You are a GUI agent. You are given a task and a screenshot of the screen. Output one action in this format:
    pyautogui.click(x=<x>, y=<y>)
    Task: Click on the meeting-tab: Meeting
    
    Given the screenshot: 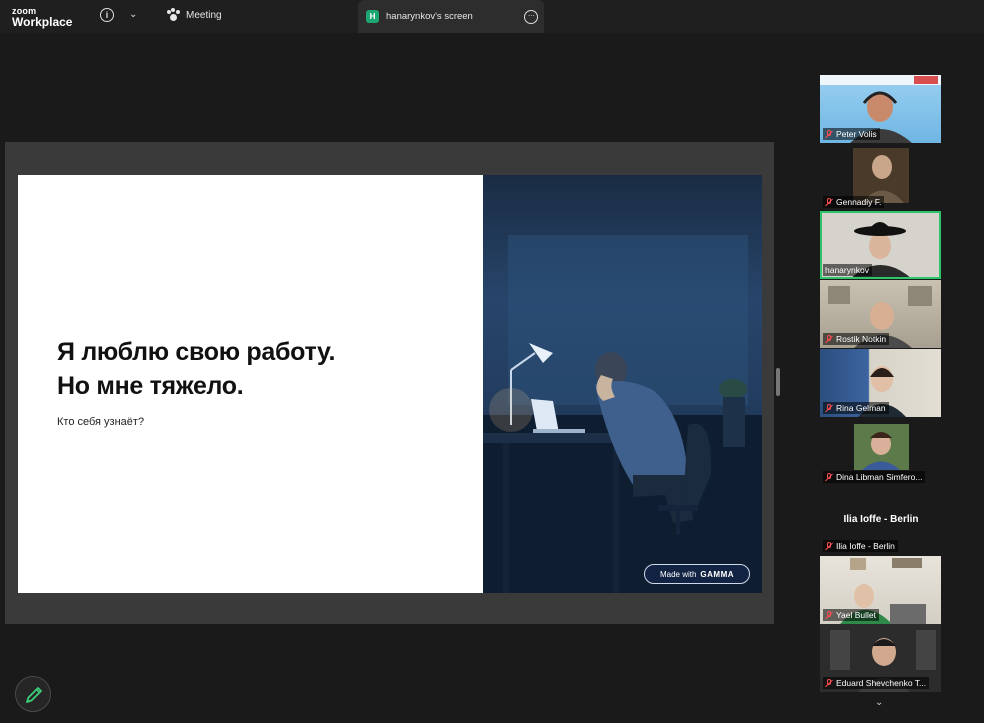 What is the action you would take?
    pyautogui.click(x=194, y=15)
    